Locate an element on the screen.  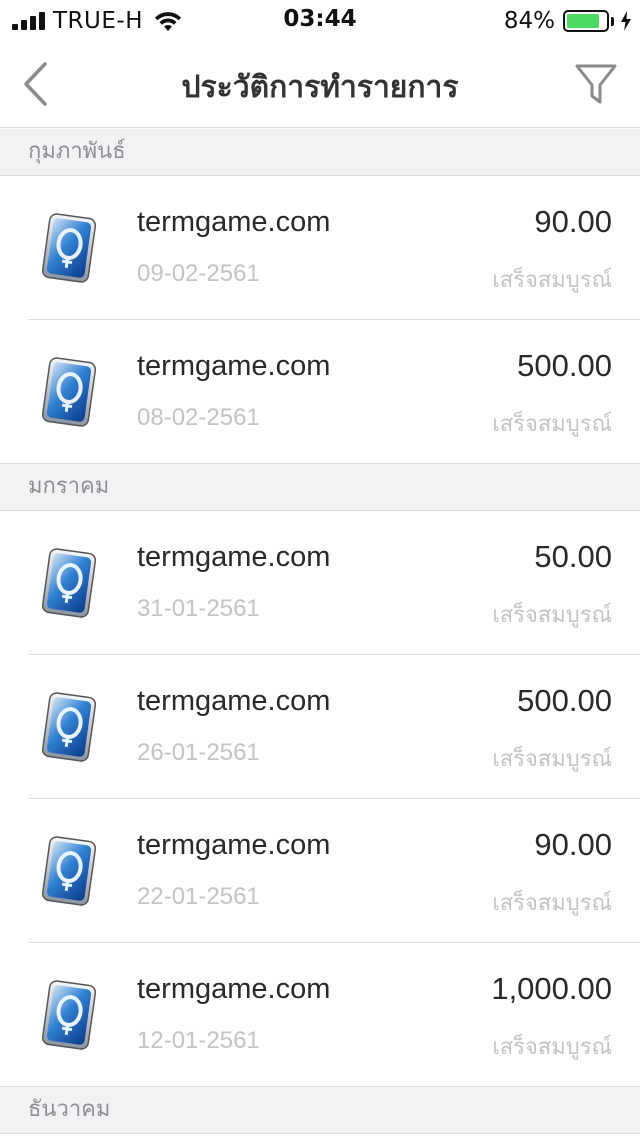
navigation-bar: ประวัติการทำรายการ is located at coordinates (320, 84).